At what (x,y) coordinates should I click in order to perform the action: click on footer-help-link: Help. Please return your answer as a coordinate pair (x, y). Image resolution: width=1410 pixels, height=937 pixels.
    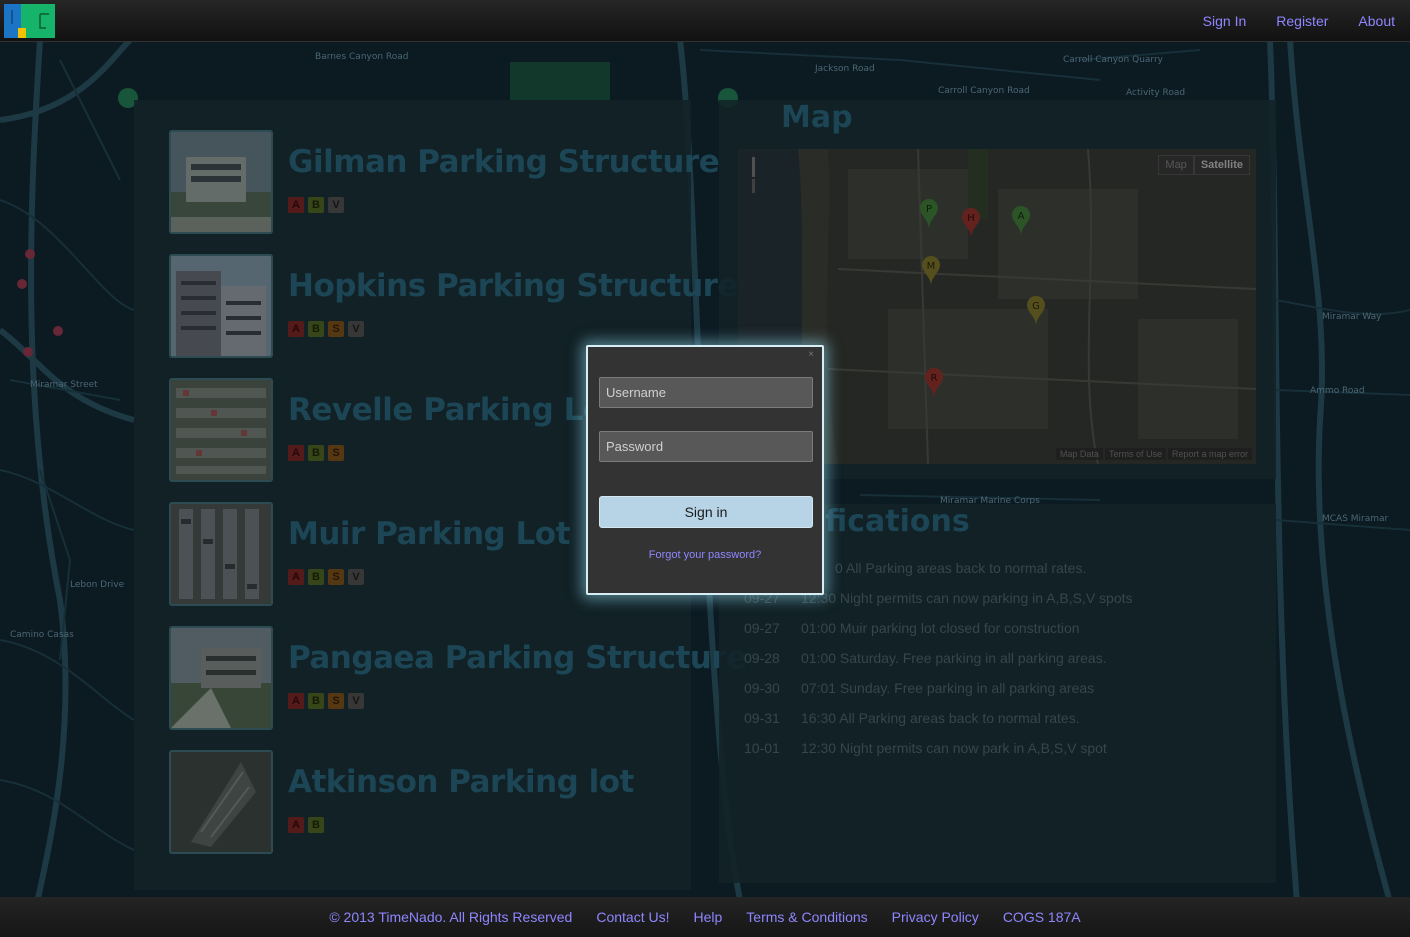
    Looking at the image, I should click on (707, 917).